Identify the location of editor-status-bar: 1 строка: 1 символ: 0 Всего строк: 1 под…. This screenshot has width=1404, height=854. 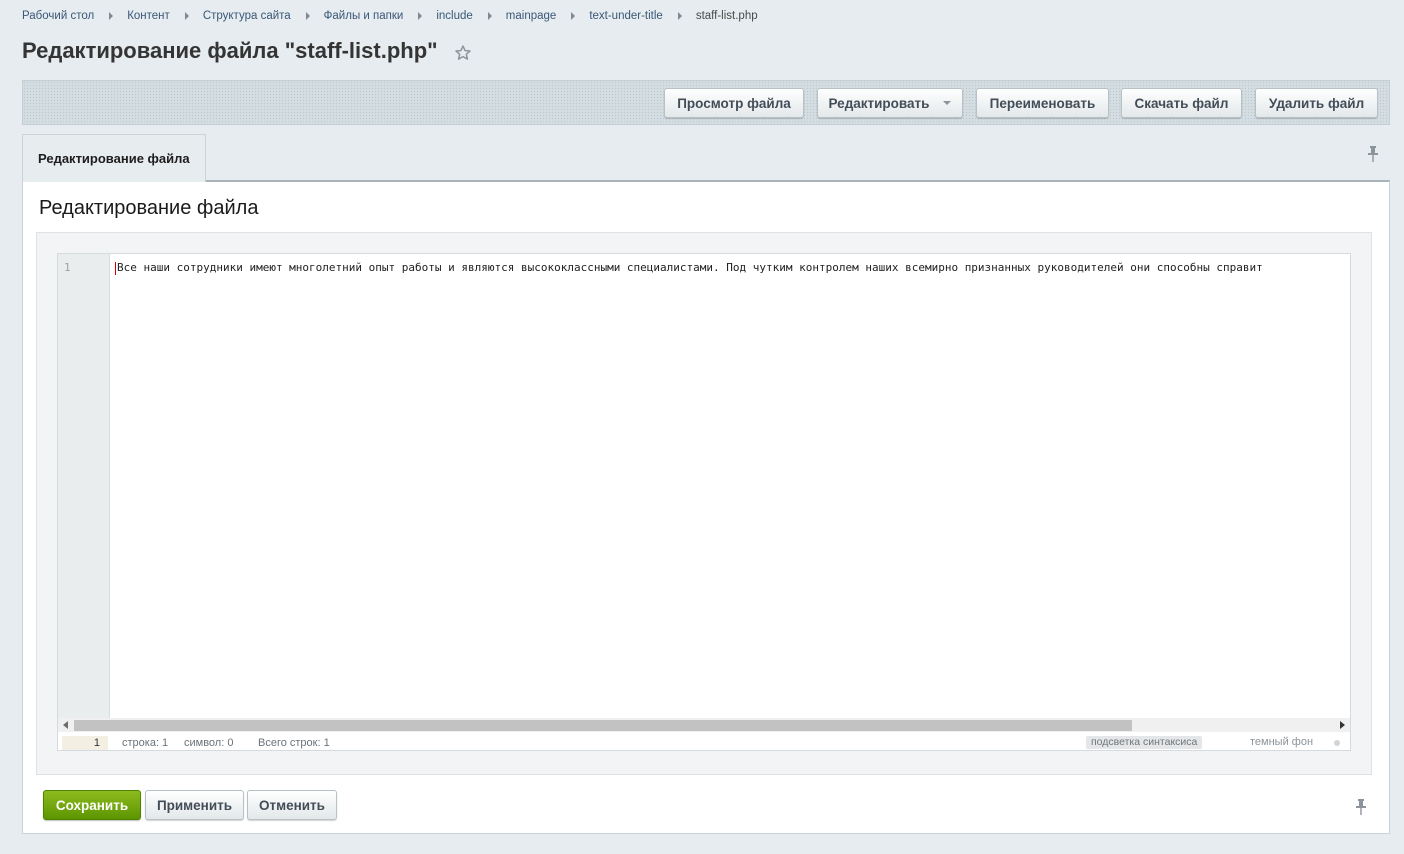
(704, 743).